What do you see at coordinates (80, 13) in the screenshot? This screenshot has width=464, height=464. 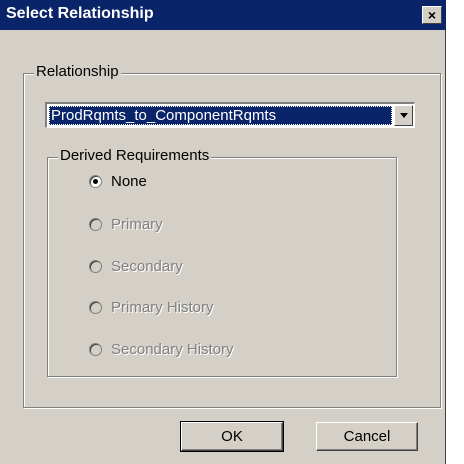 I see `dialog-title: Select Relationship` at bounding box center [80, 13].